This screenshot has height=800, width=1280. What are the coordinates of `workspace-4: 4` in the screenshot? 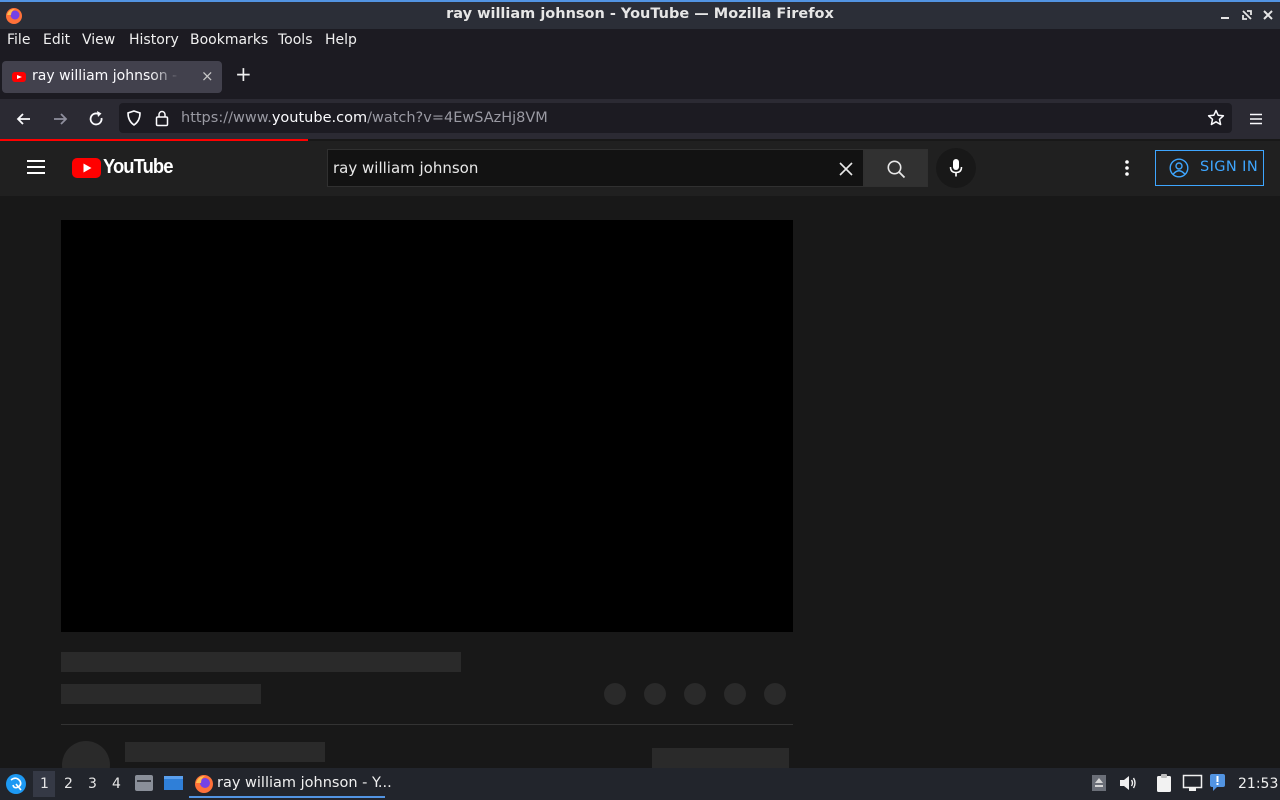 It's located at (116, 784).